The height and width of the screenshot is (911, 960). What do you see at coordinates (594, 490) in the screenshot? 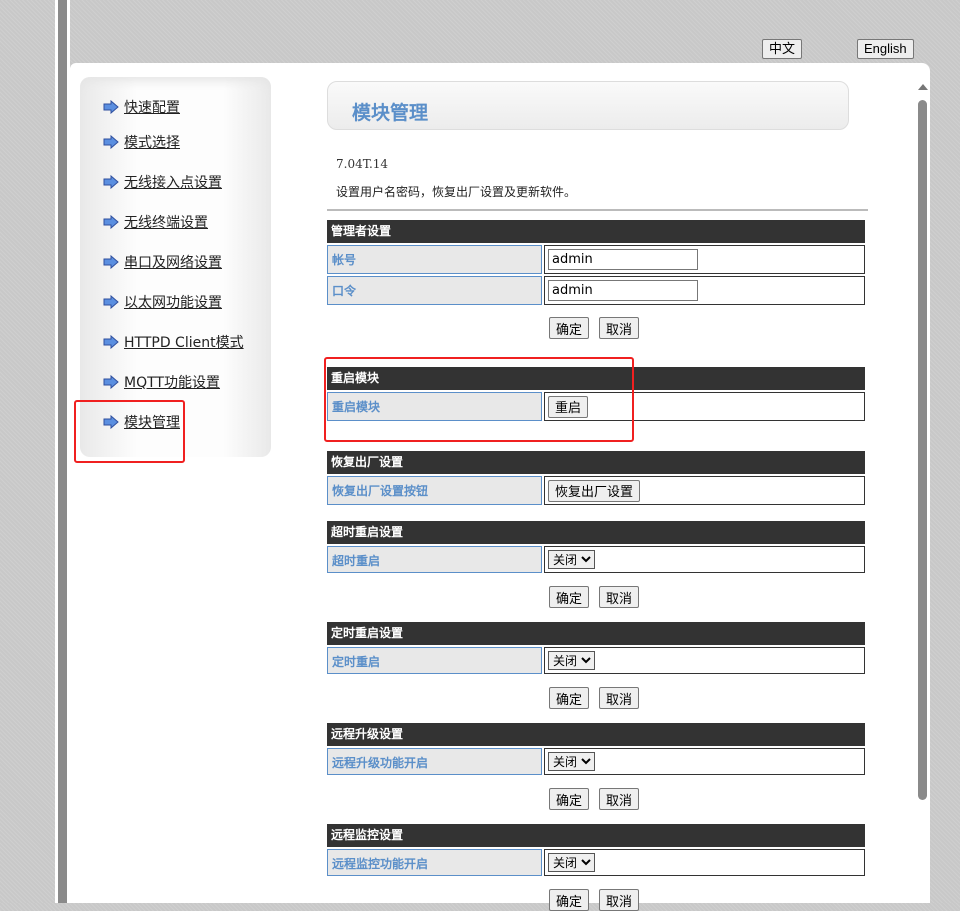
I see `factory-reset-button: 恢复出厂设置` at bounding box center [594, 490].